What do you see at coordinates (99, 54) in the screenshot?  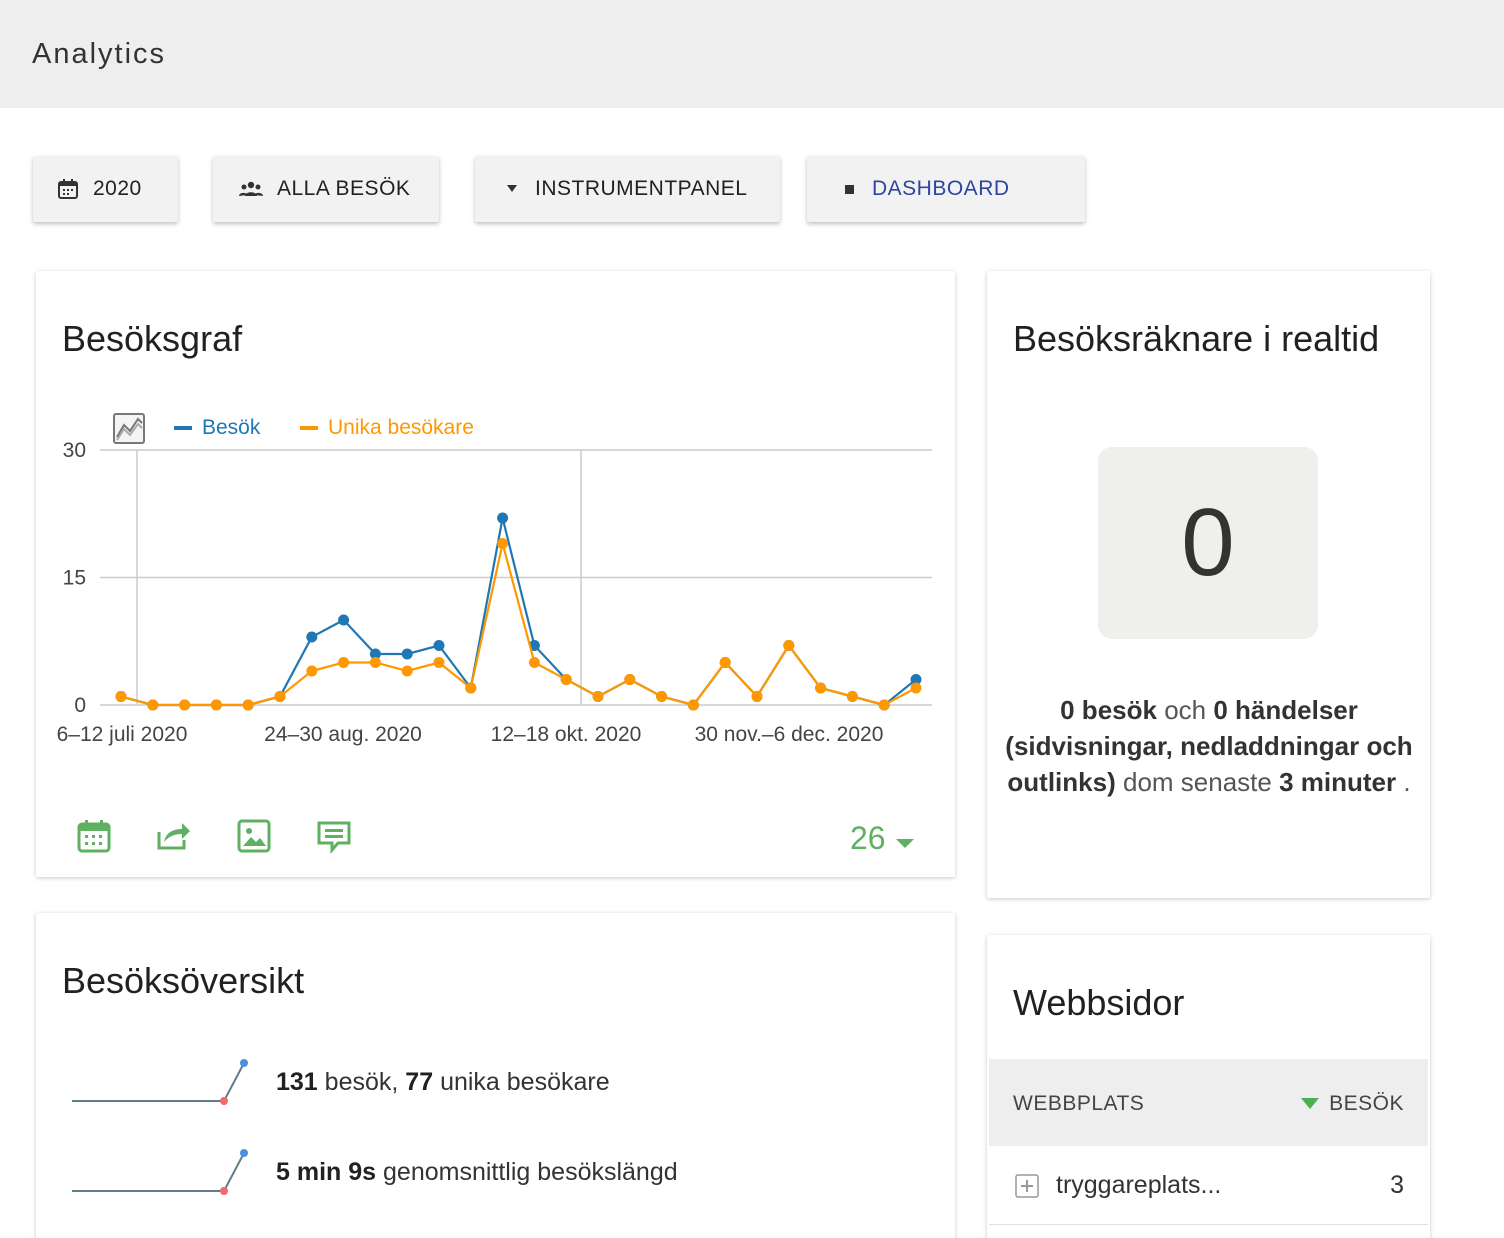 I see `app-title: Analytics` at bounding box center [99, 54].